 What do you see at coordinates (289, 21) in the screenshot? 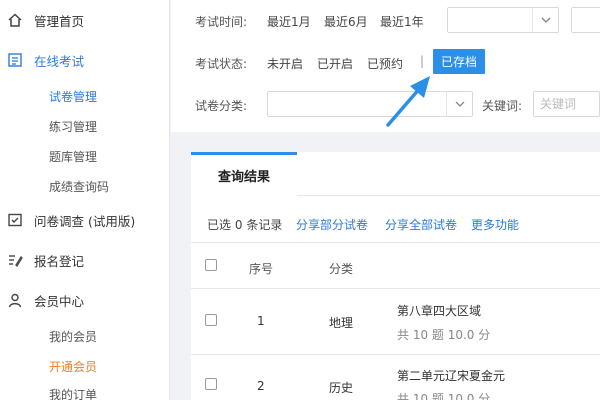
I see `time-option-1-month: 最近1月` at bounding box center [289, 21].